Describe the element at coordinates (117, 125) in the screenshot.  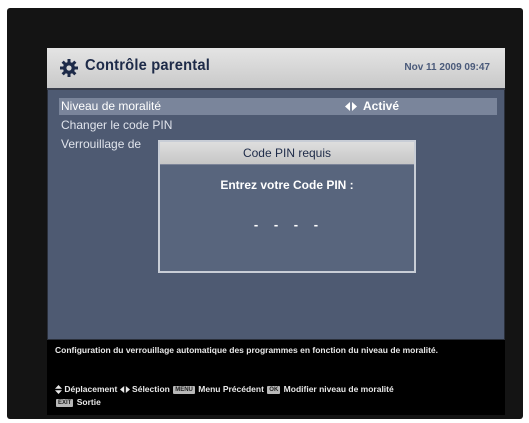
I see `menu-item-label: Changer le code PIN` at that location.